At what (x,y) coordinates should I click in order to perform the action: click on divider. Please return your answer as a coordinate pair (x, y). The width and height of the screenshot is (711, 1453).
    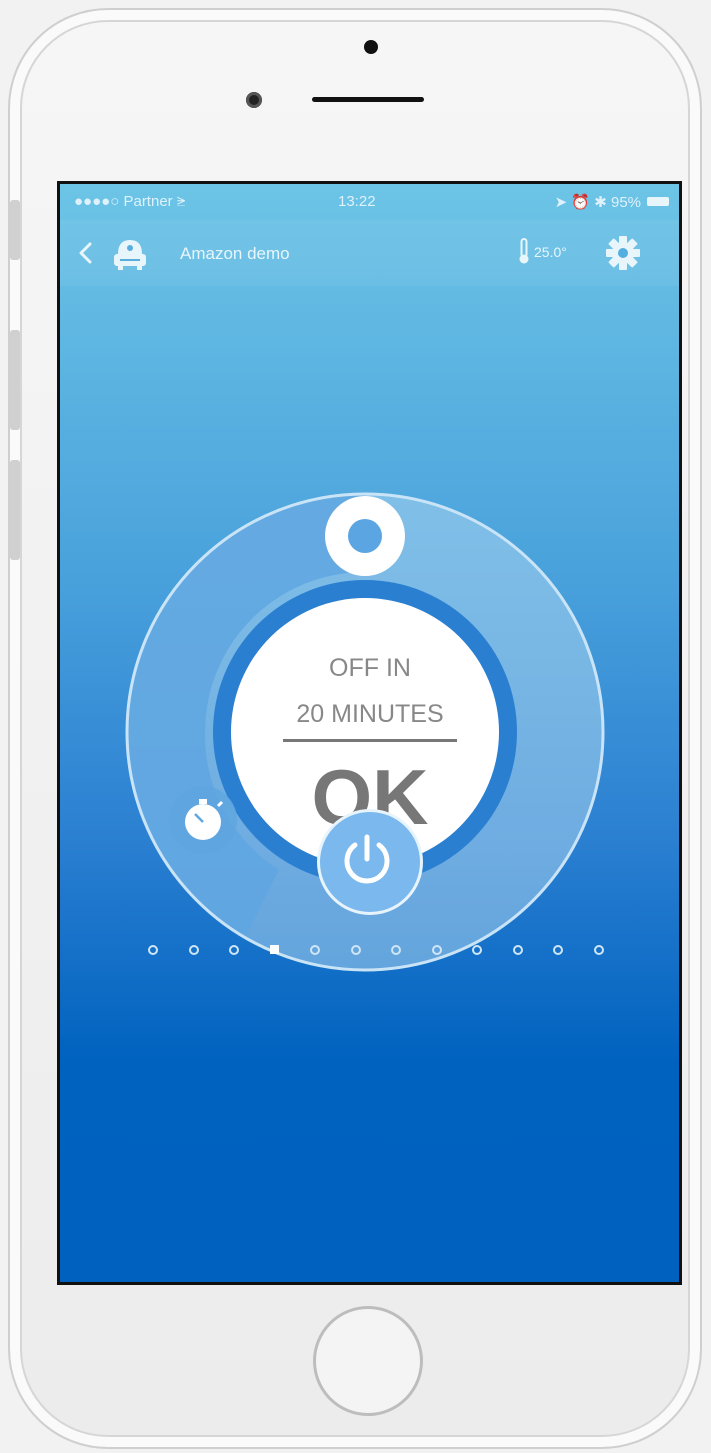
    Looking at the image, I should click on (370, 740).